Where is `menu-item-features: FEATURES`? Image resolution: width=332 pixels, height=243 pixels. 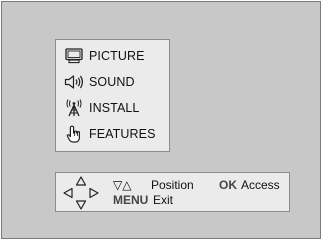
menu-item-features: FEATURES is located at coordinates (110, 134).